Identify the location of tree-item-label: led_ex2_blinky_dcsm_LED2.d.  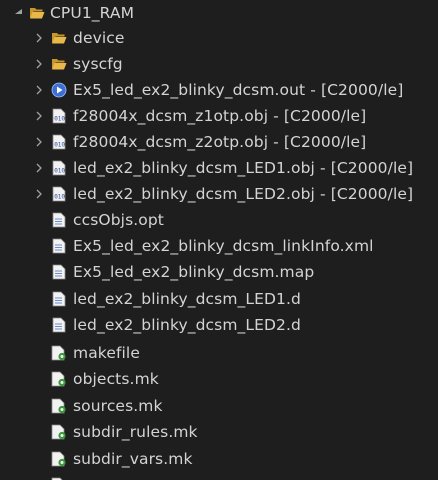
(187, 325).